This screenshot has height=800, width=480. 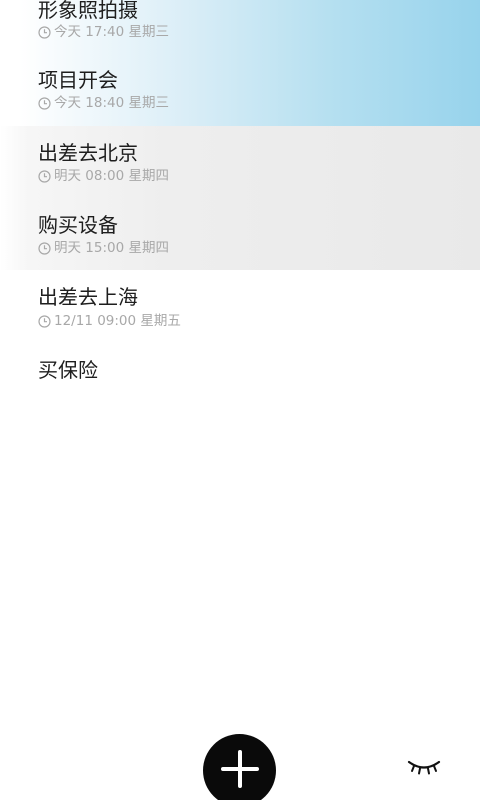 I want to click on task-title: 出差去北京, so click(x=88, y=153).